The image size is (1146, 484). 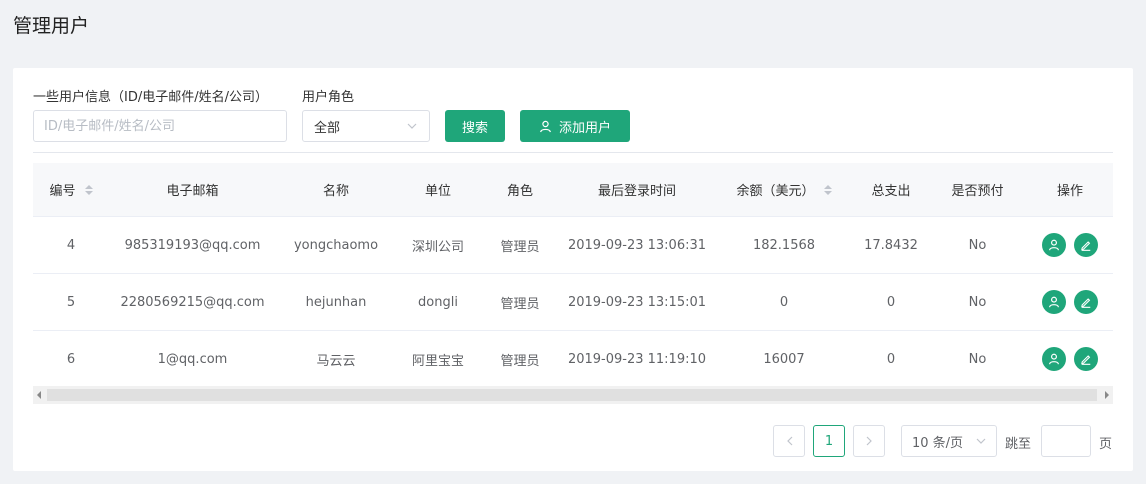 What do you see at coordinates (71, 302) in the screenshot?
I see `cell-id: 5` at bounding box center [71, 302].